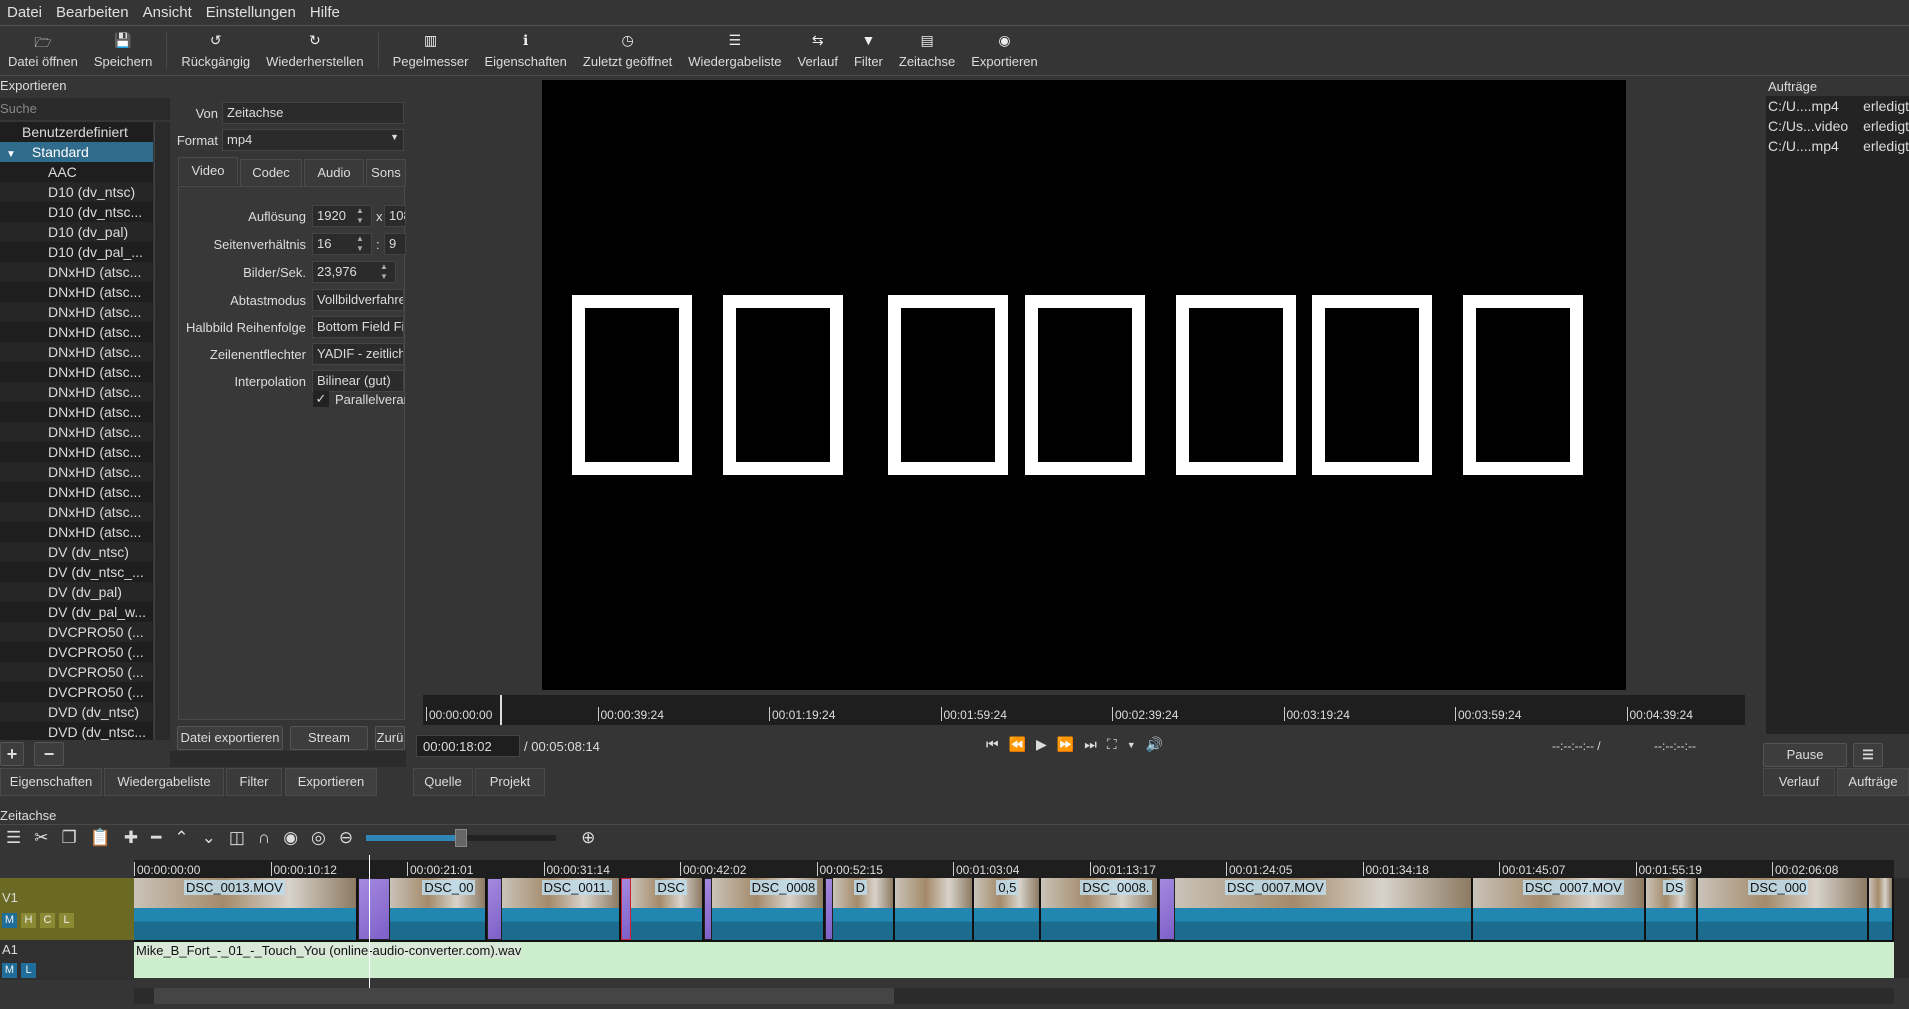 Image resolution: width=1909 pixels, height=1009 pixels. I want to click on skip-end-icon: ⏭, so click(1090, 745).